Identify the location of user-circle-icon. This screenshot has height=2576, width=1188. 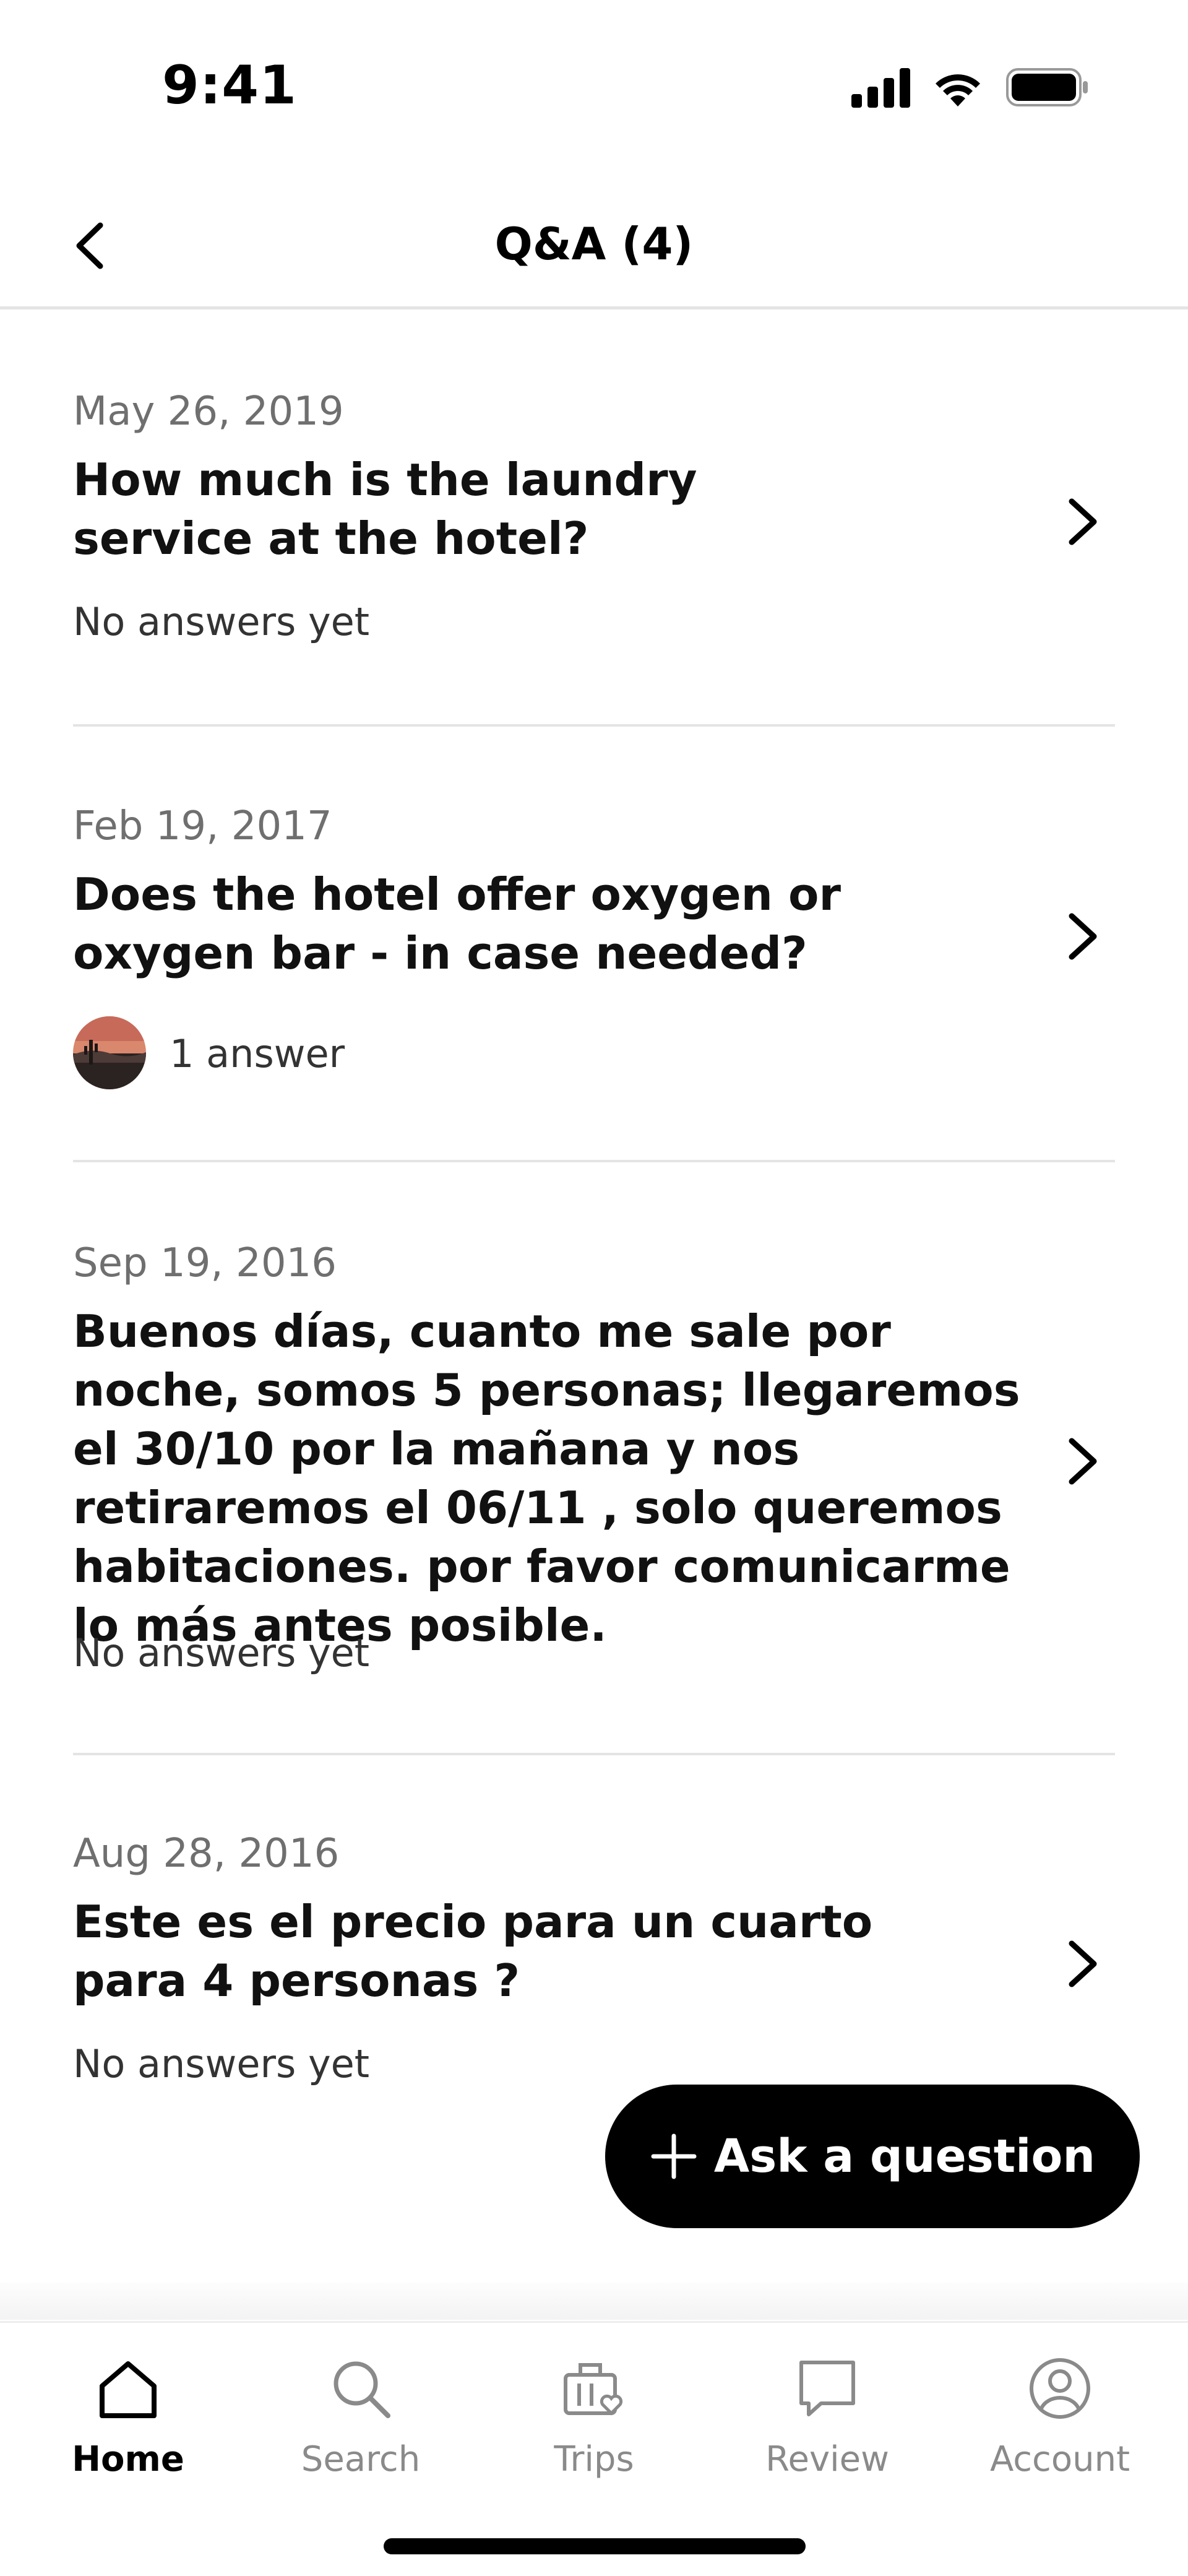
(1060, 2388).